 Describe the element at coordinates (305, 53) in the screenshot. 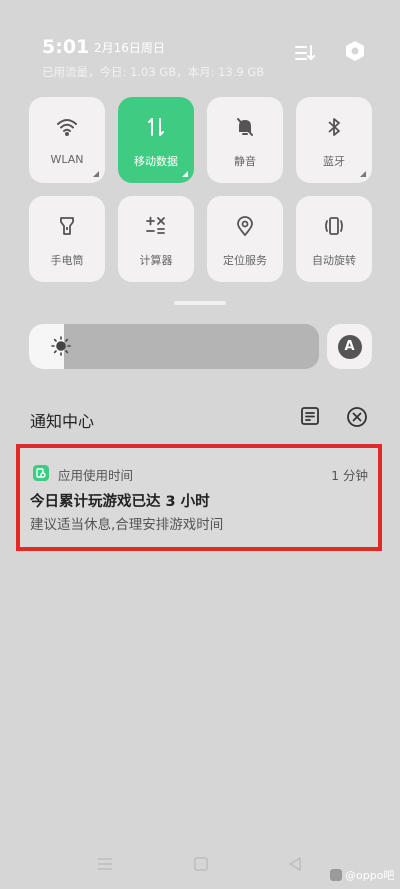

I see `edit-tiles-icon` at that location.